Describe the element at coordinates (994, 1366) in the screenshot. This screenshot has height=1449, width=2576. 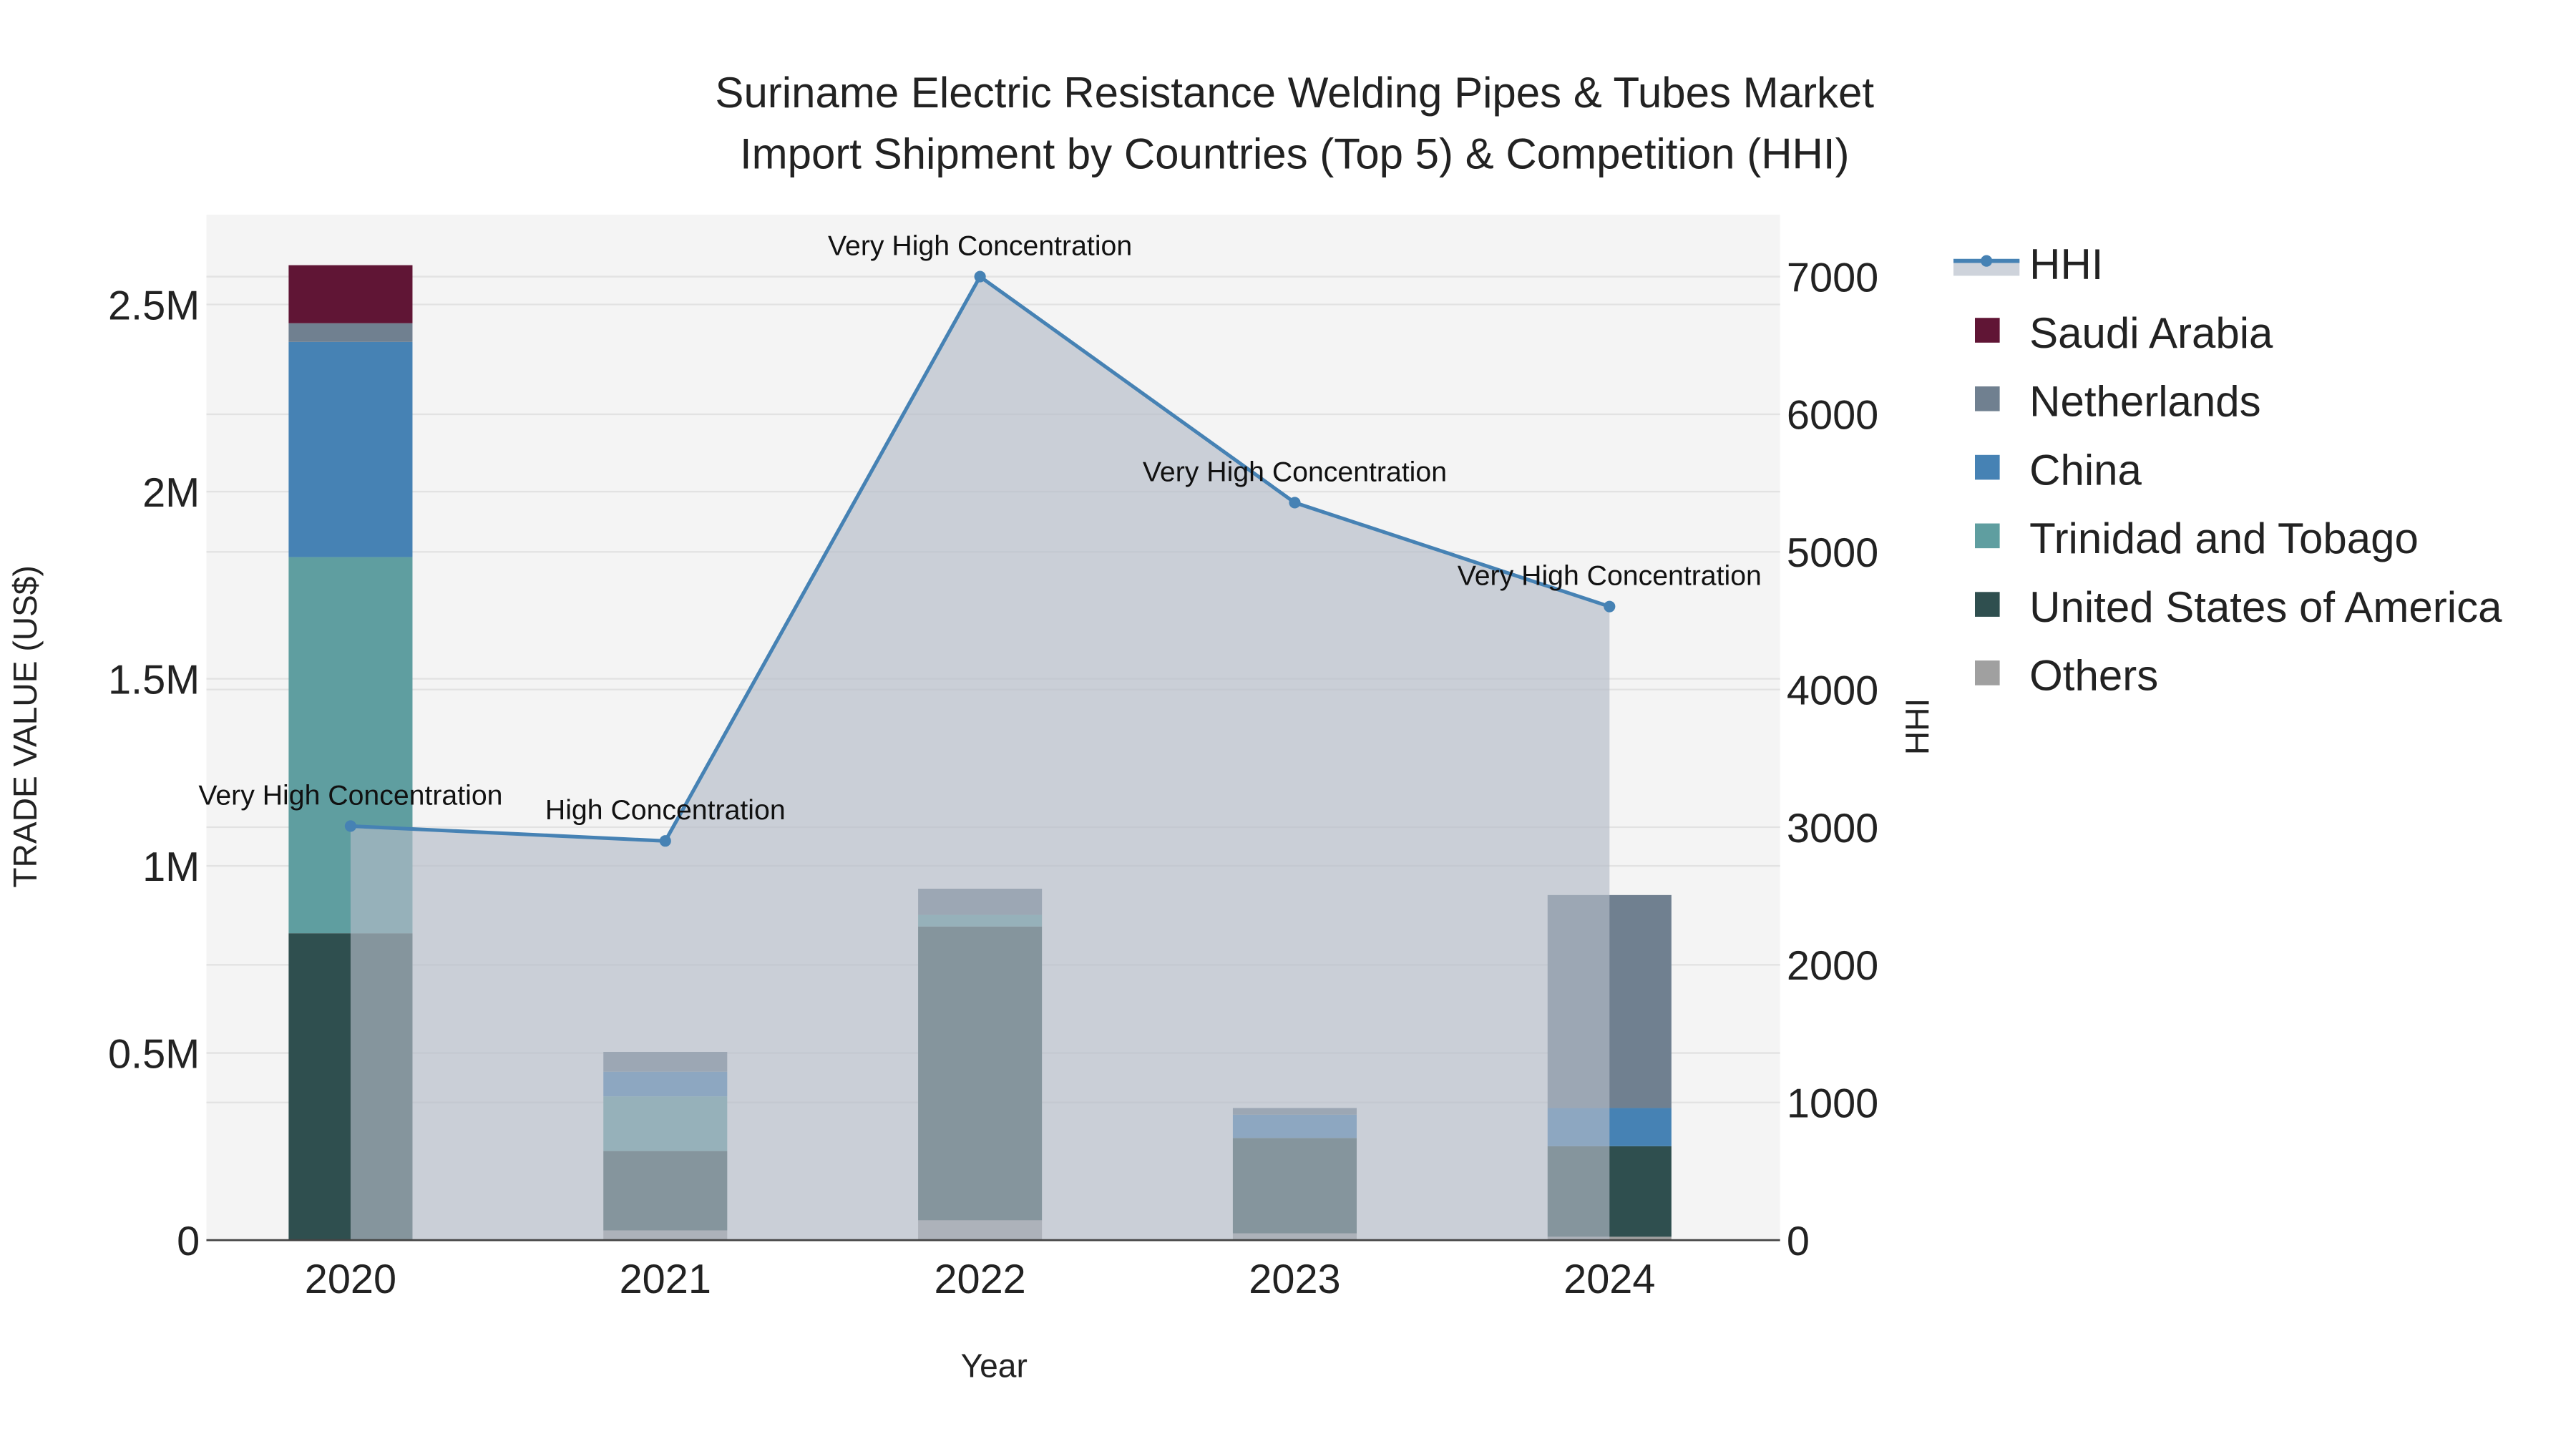
I see `x-axis-title: Year` at that location.